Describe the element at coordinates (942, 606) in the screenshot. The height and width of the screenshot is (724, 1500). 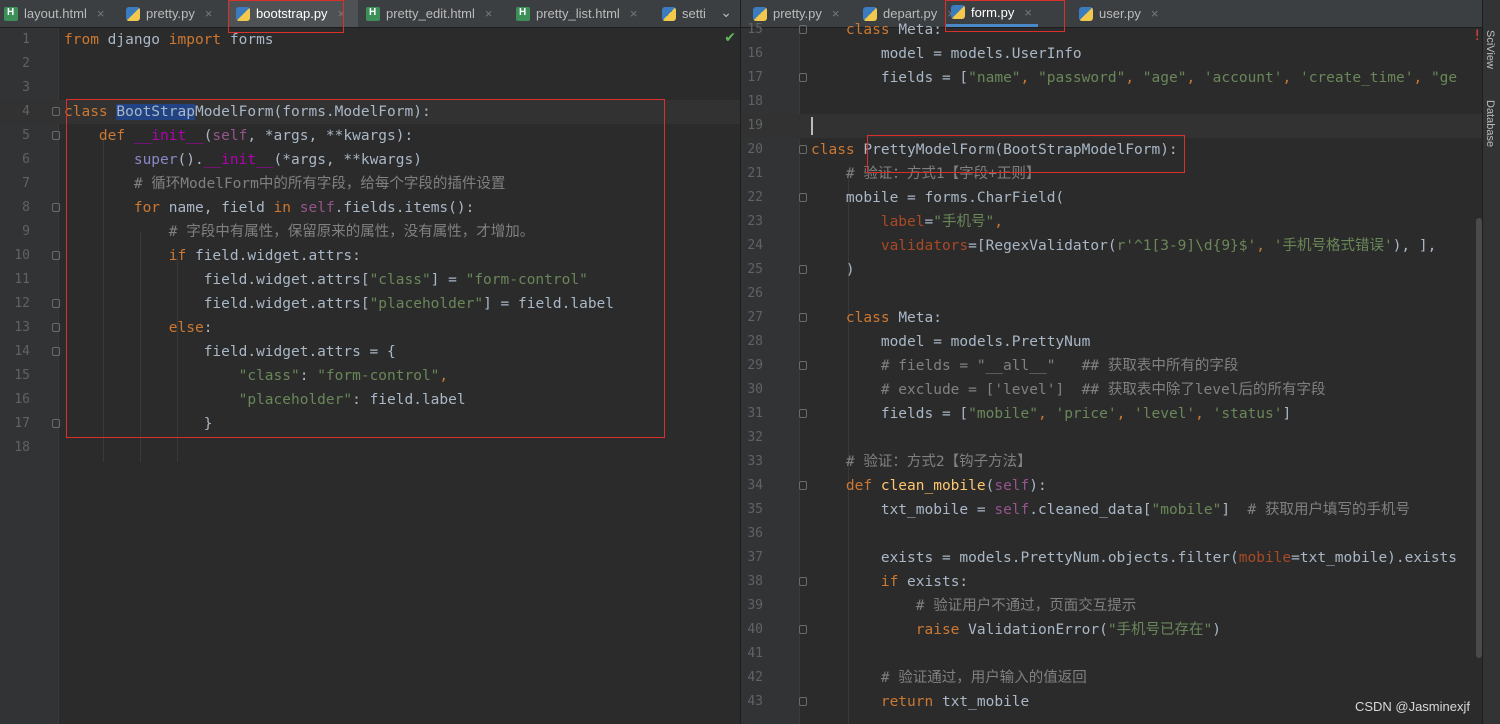
I see `code-line: 39 # 验证用户不通过，页面交互提示` at that location.